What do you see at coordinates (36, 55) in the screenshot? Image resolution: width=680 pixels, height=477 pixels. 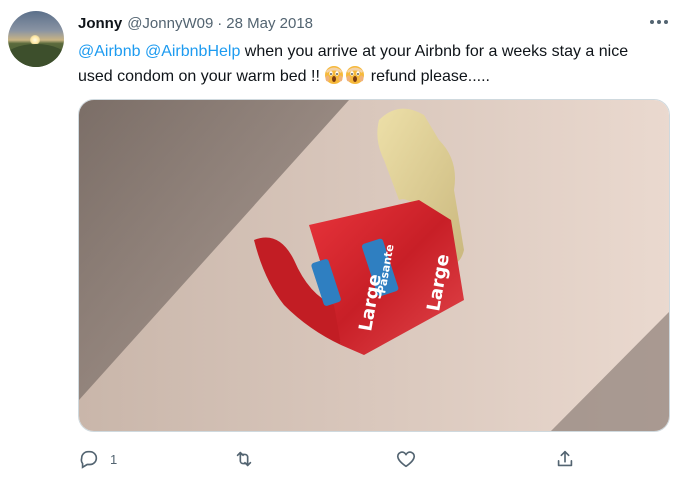 I see `avatar-landscape` at bounding box center [36, 55].